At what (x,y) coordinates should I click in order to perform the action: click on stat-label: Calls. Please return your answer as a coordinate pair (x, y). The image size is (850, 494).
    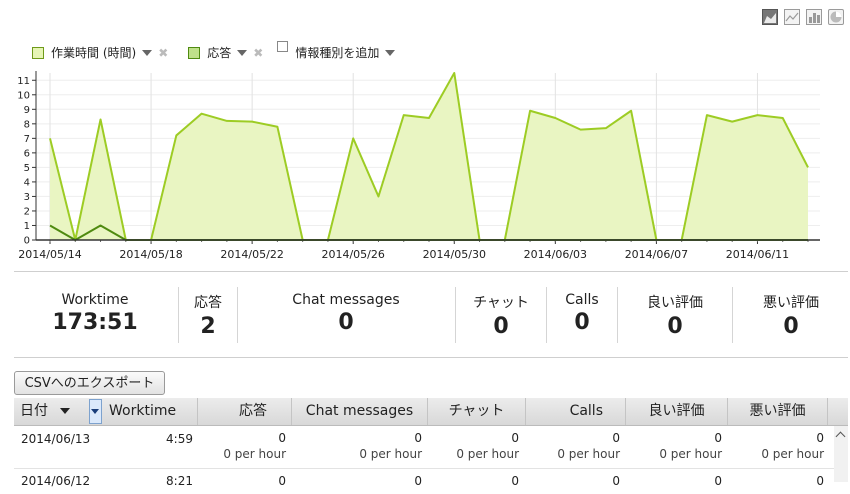
    Looking at the image, I should click on (582, 300).